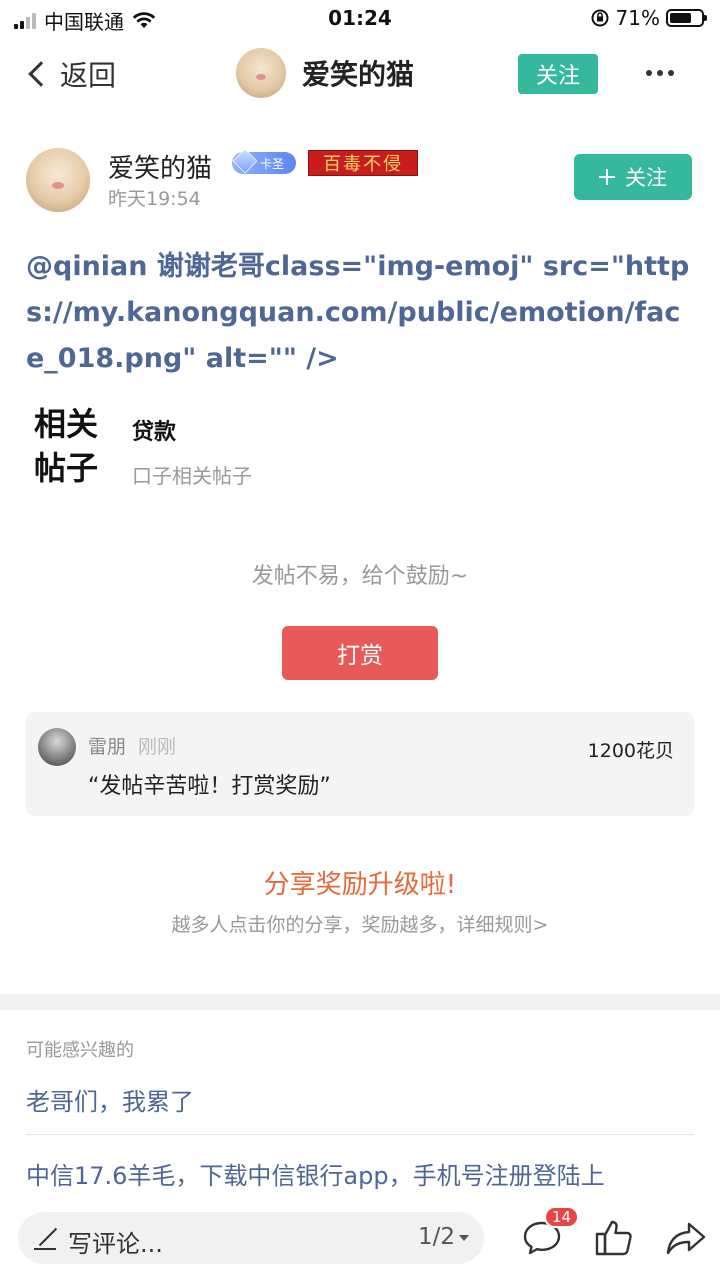 The image size is (720, 1280). Describe the element at coordinates (360, 1002) in the screenshot. I see `section-divider` at that location.